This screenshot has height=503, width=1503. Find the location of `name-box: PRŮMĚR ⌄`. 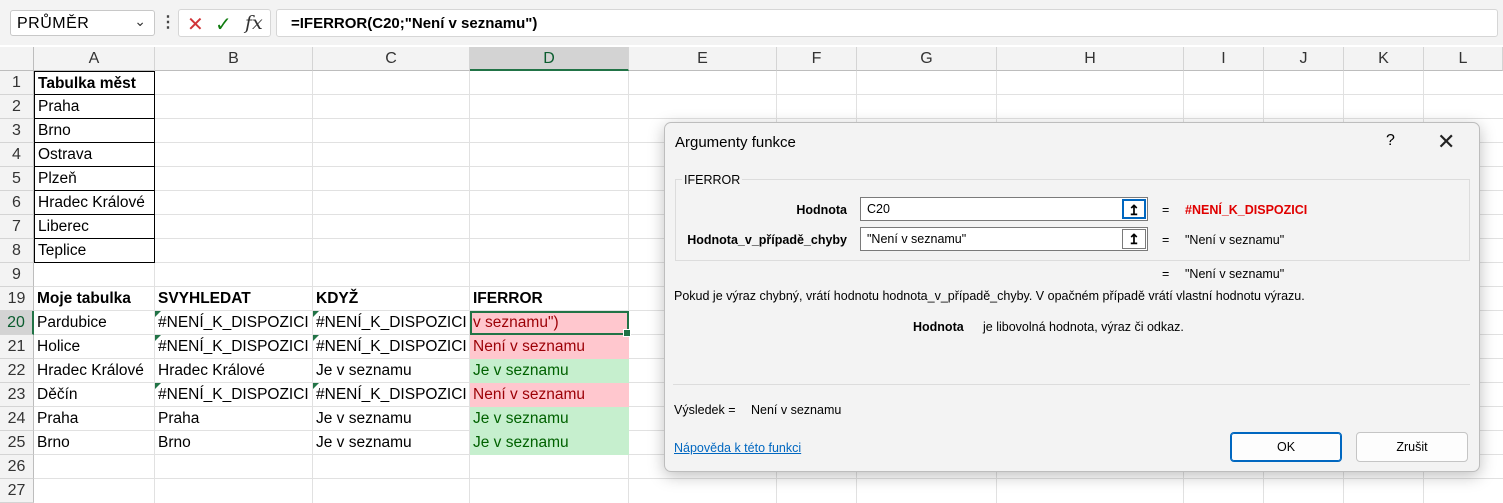

name-box: PRŮMĚR ⌄ is located at coordinates (82, 23).